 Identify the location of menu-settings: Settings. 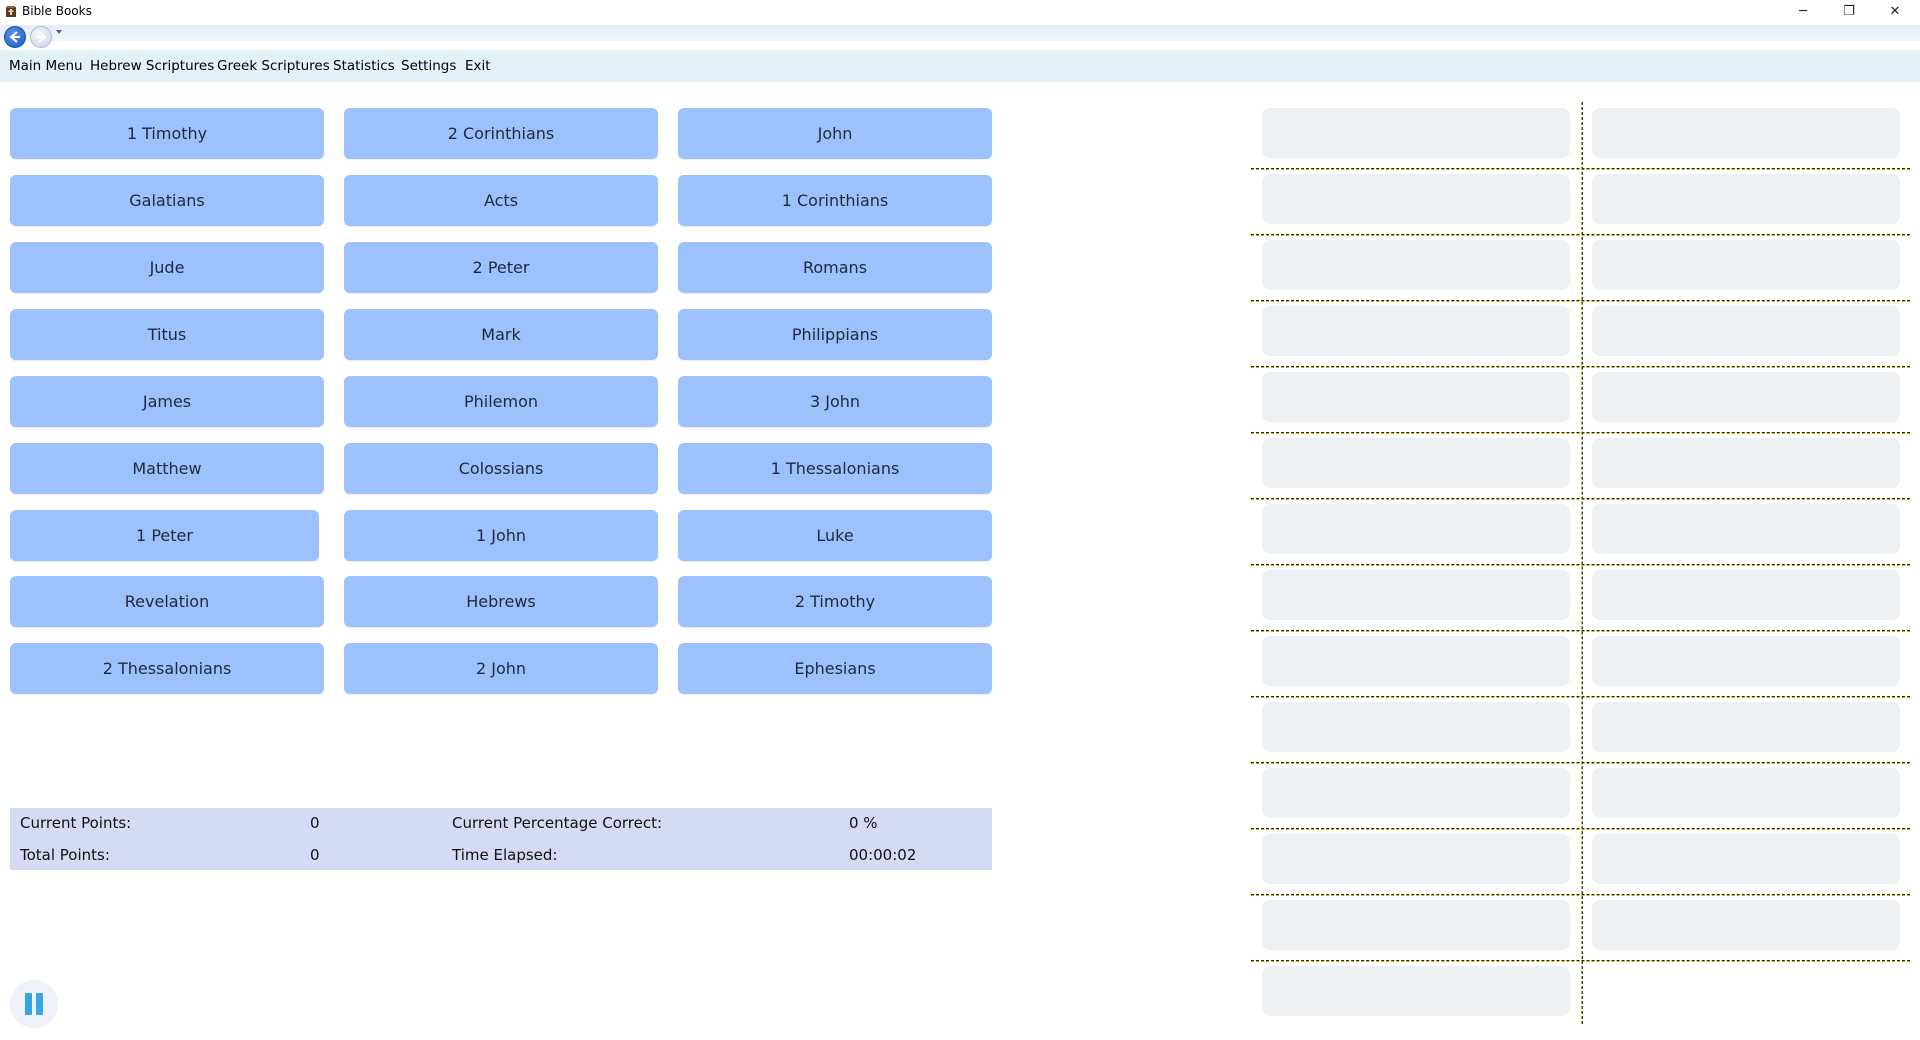
(428, 66).